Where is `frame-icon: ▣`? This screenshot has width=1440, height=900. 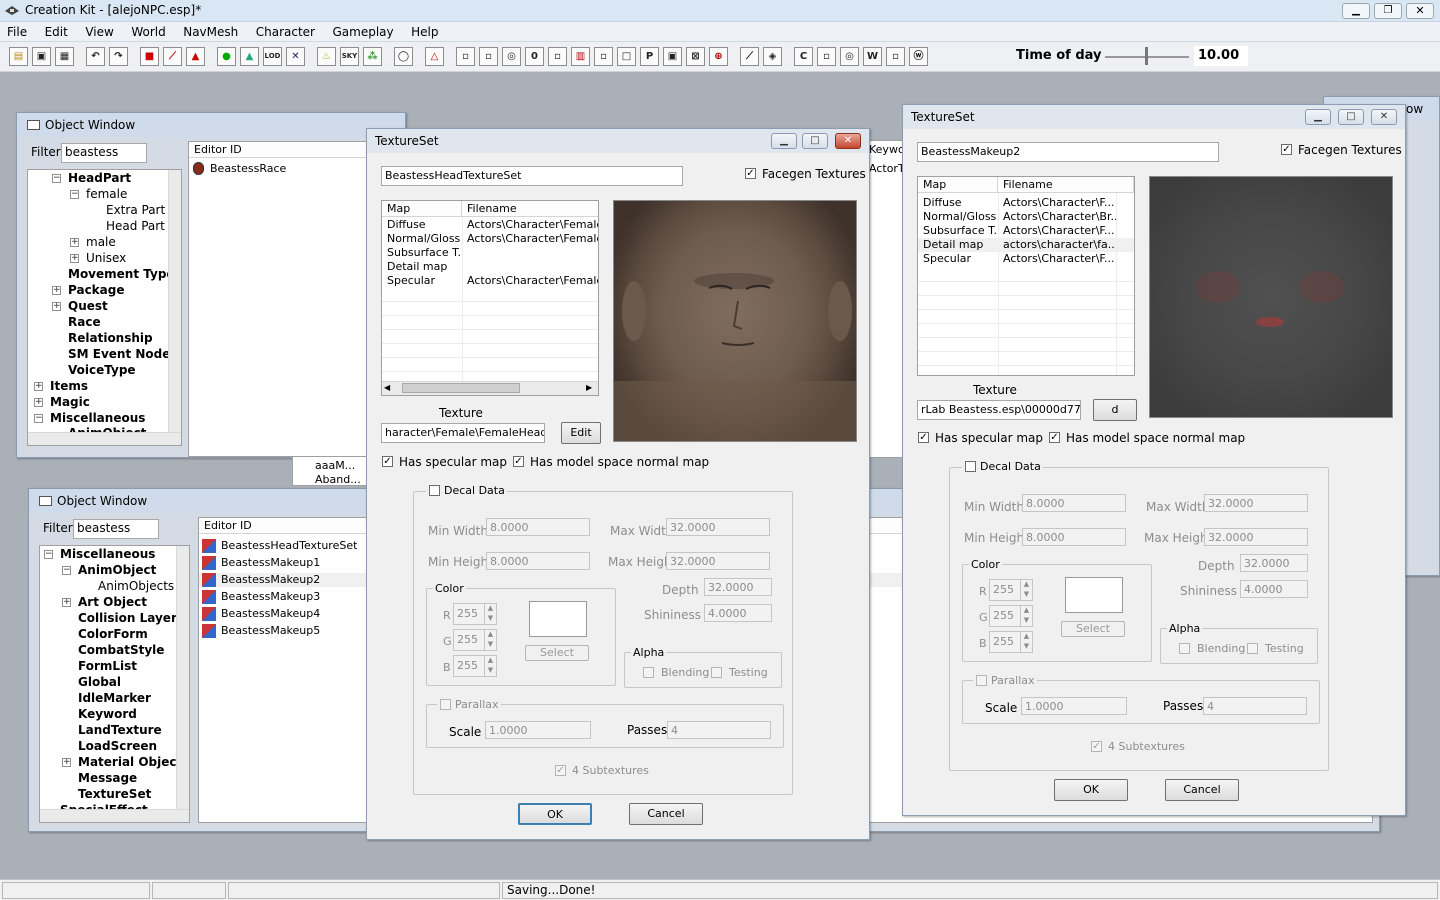 frame-icon: ▣ is located at coordinates (672, 56).